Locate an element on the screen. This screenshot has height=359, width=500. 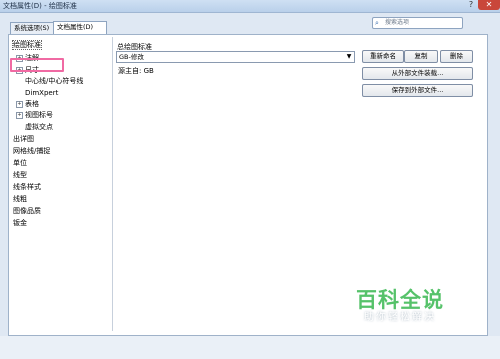
watermark: 百科全说 助你轻松解决 is located at coordinates (400, 306).